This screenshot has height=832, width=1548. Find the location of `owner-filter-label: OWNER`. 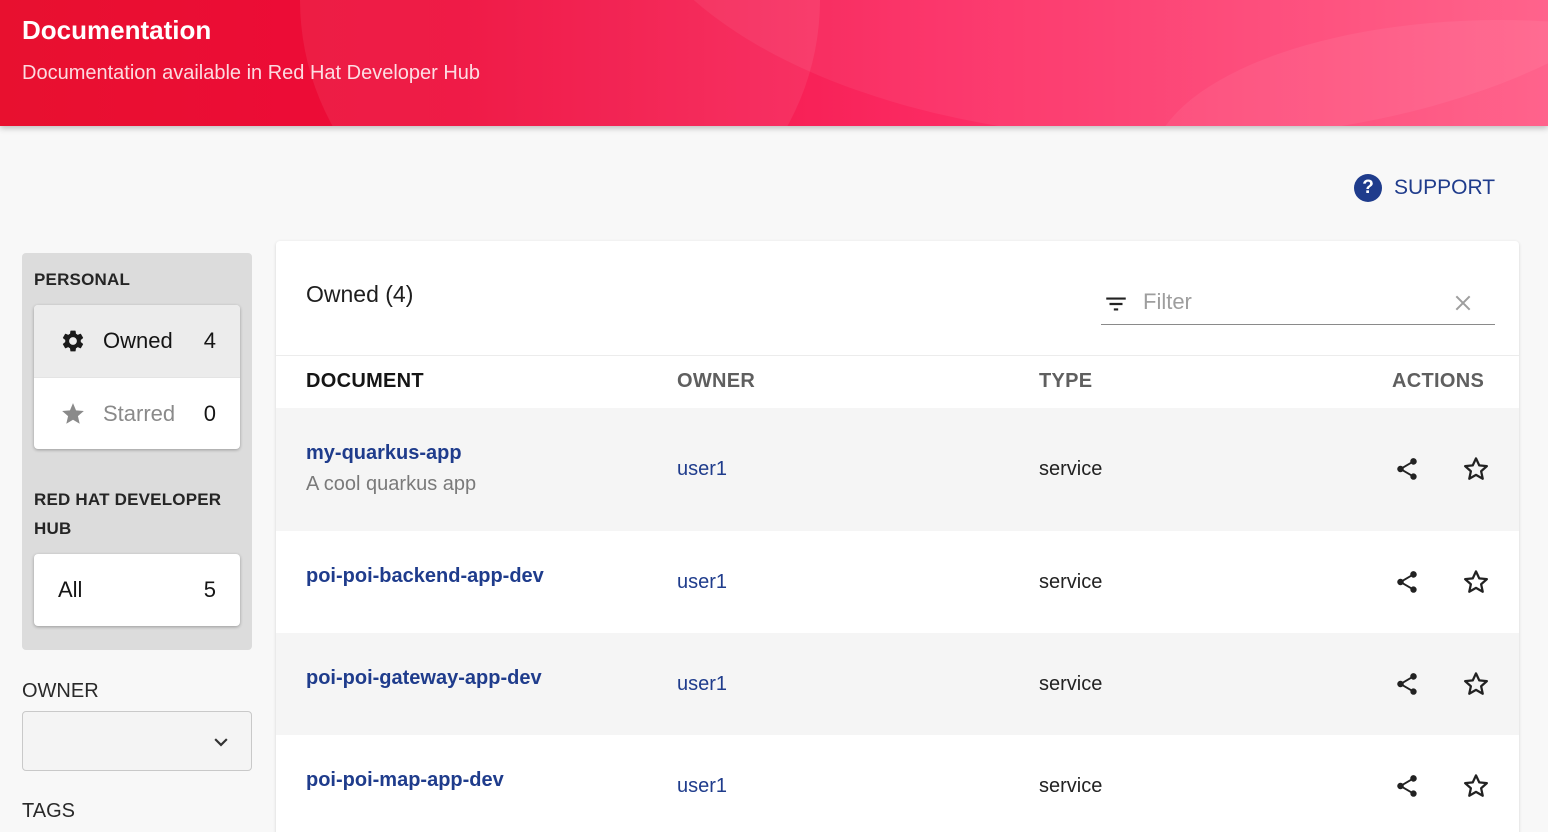

owner-filter-label: OWNER is located at coordinates (60, 691).